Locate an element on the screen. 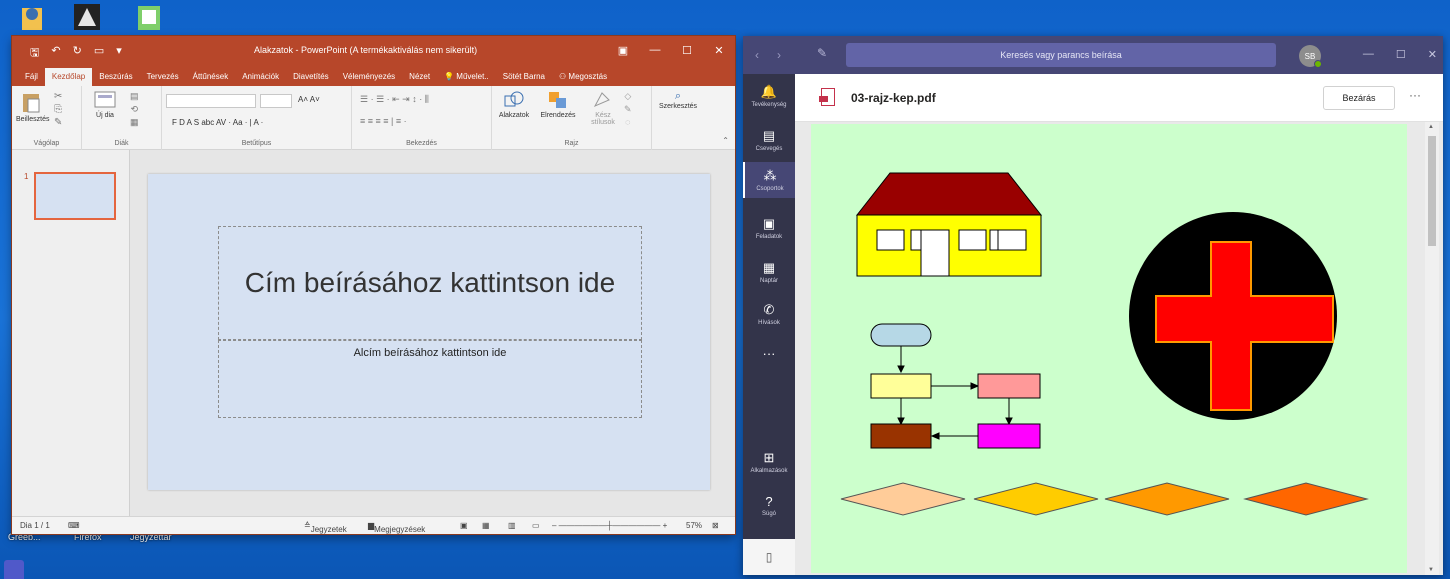 This screenshot has height=579, width=1450. list-buttons: ☰ · ☰ · ⇤ ⇥ ↕ · ⫼ is located at coordinates (394, 99).